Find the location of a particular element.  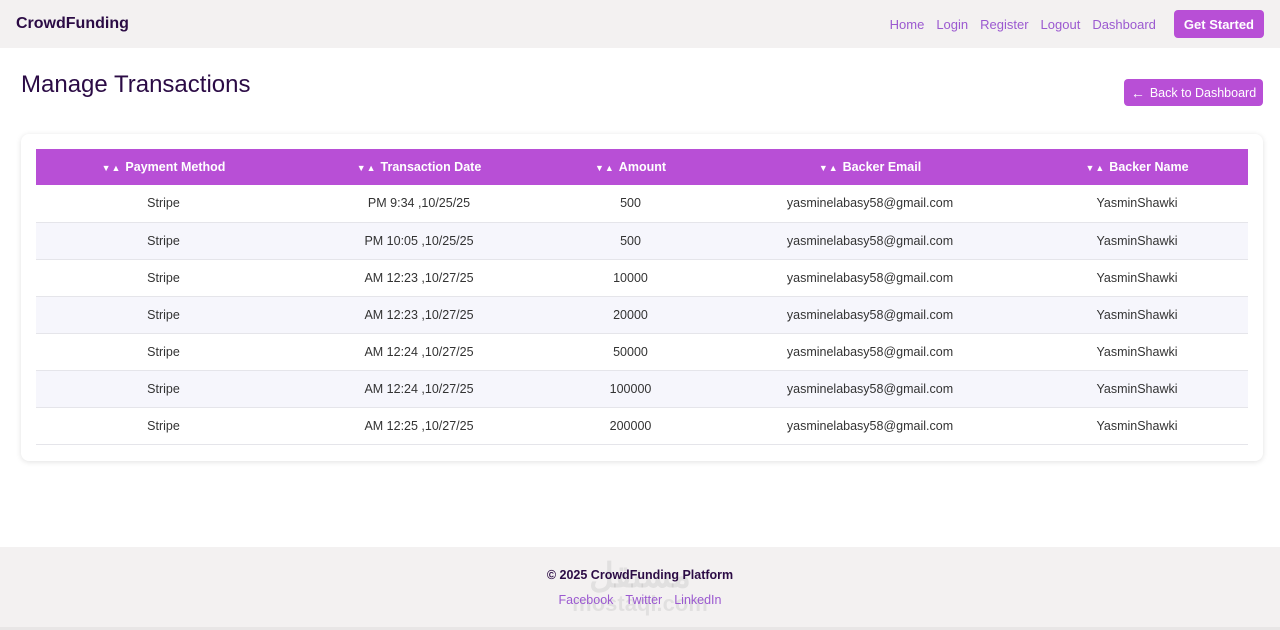

back-to-dashboard-button: ← Back to Dashboard is located at coordinates (1193, 92).